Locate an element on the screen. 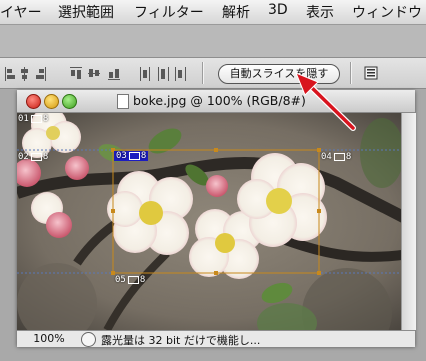 The width and height of the screenshot is (426, 361). document-title: boke.jpg @ 100% (RGB/8#) is located at coordinates (219, 100).